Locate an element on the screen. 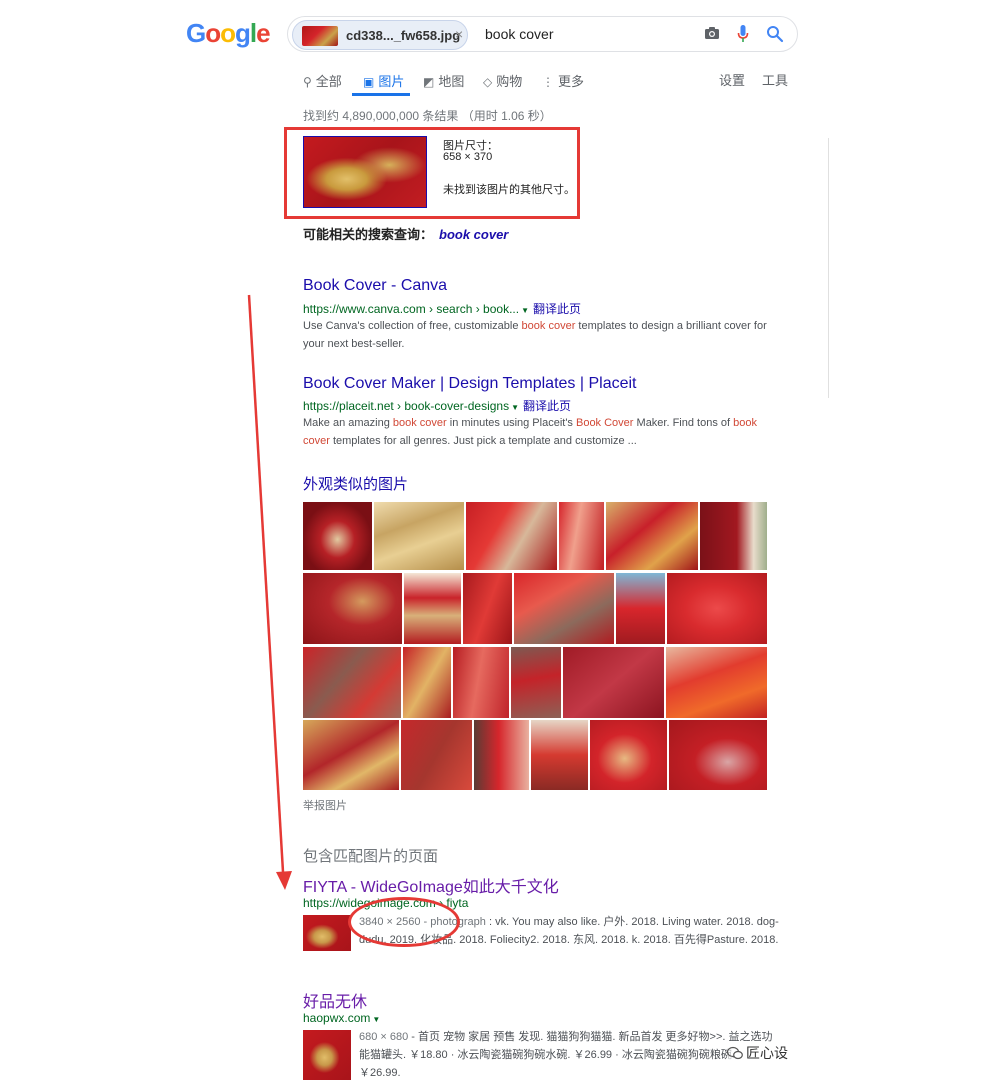 The image size is (1000, 1080). chip-file-name: cd338..._fw658.jpg is located at coordinates (403, 35).